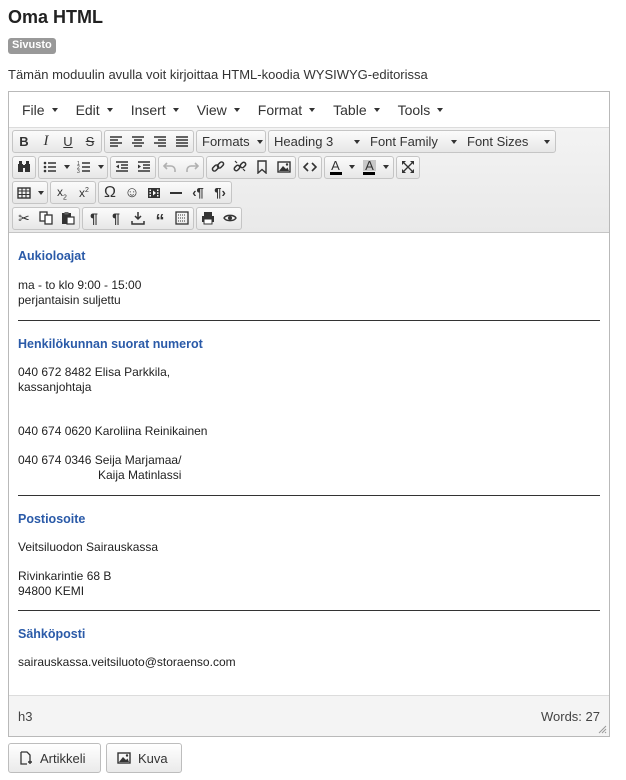 The image size is (626, 780). I want to click on background-color-button: A, so click(376, 167).